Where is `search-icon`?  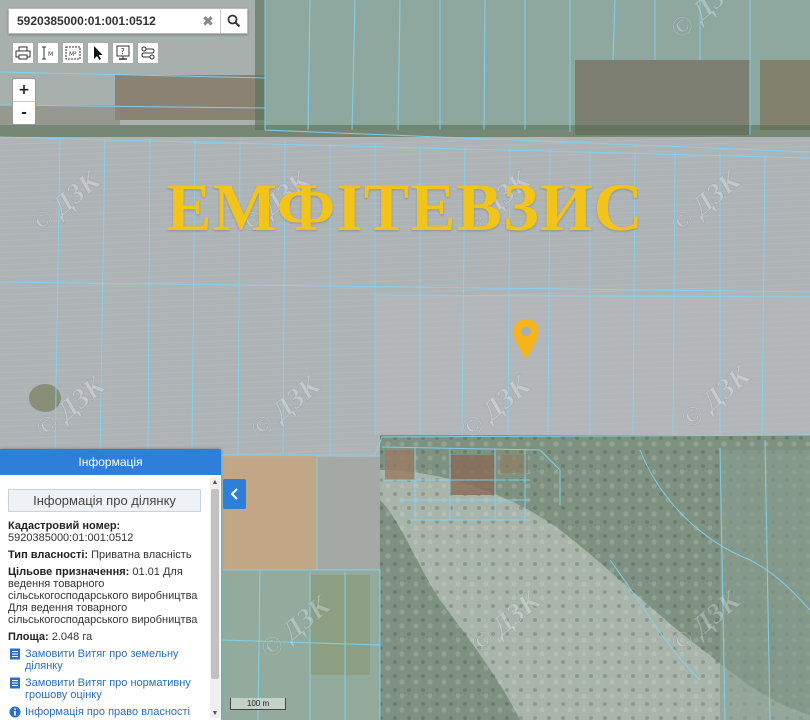
search-icon is located at coordinates (234, 21).